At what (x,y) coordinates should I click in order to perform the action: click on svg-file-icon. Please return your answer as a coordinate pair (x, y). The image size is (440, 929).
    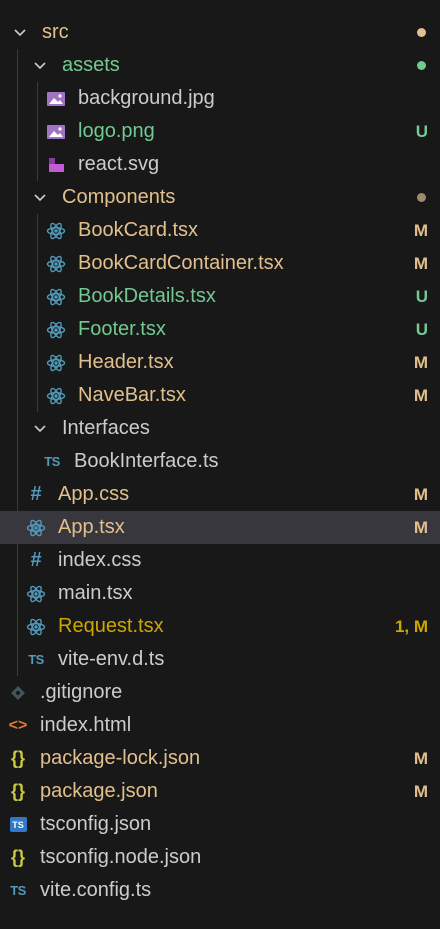
    Looking at the image, I should click on (56, 165).